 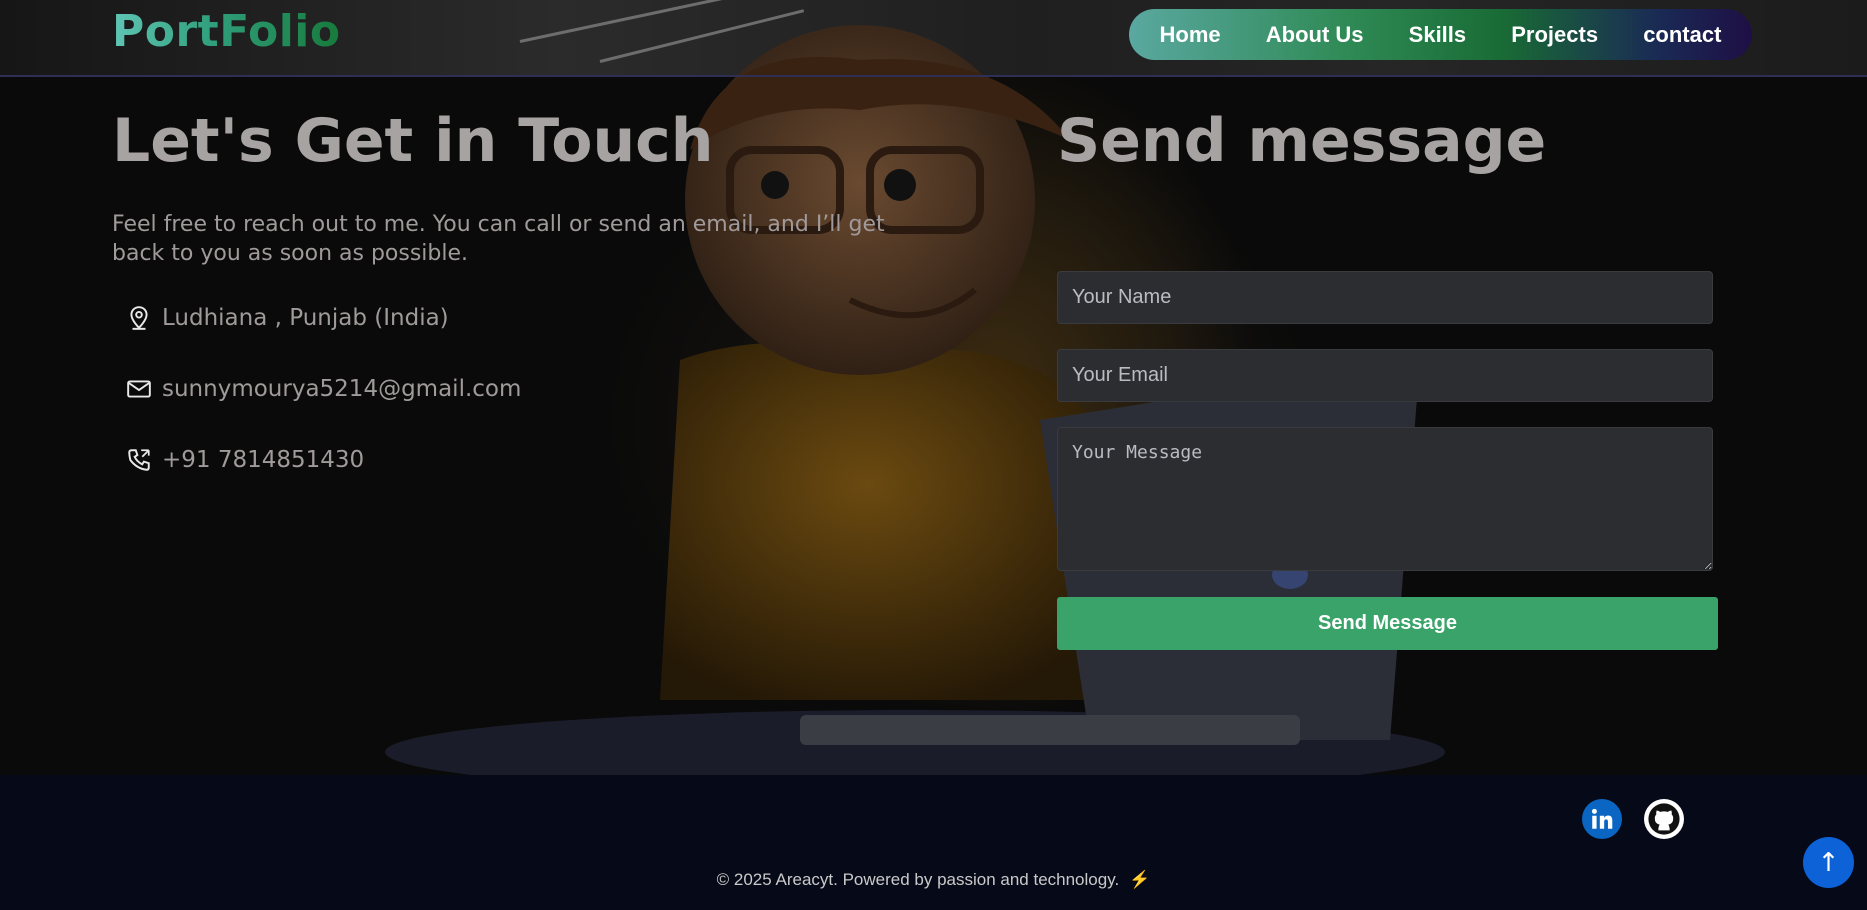 What do you see at coordinates (1385, 375) in the screenshot?
I see `email-input` at bounding box center [1385, 375].